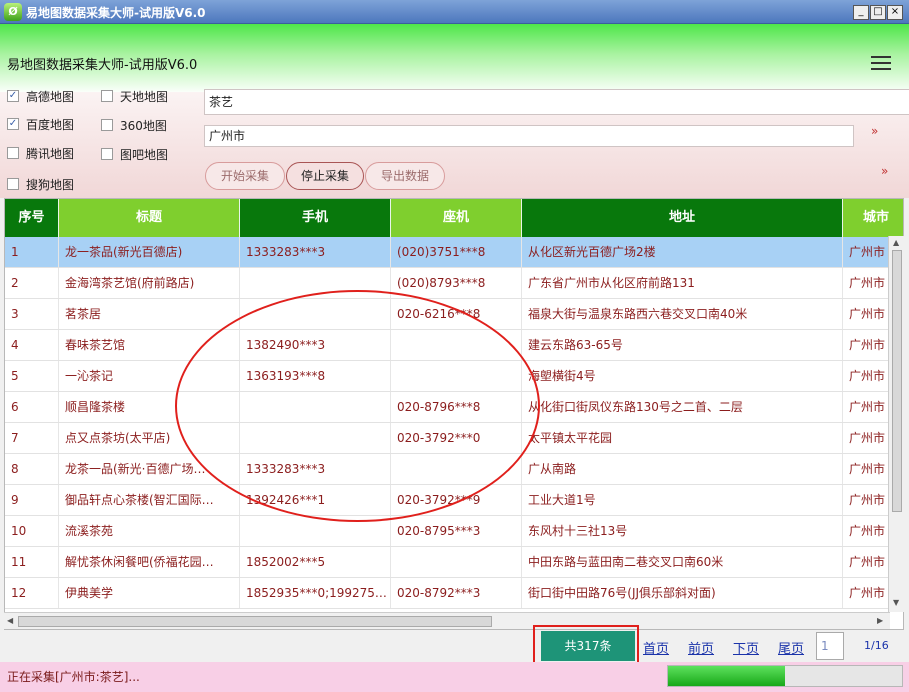 This screenshot has width=909, height=692. I want to click on cell-index: 6, so click(32, 407).